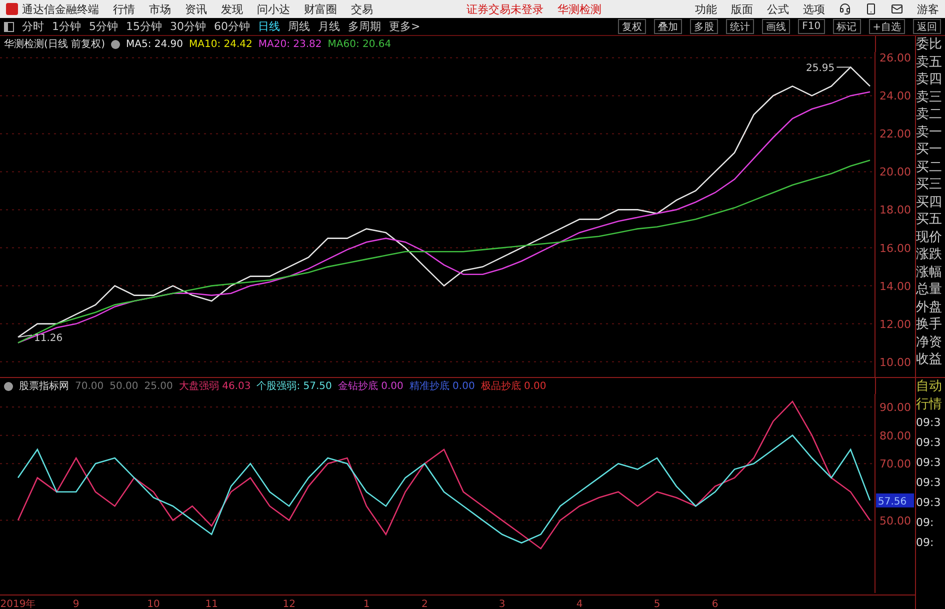  I want to click on toolbar-button: 统计, so click(740, 26).